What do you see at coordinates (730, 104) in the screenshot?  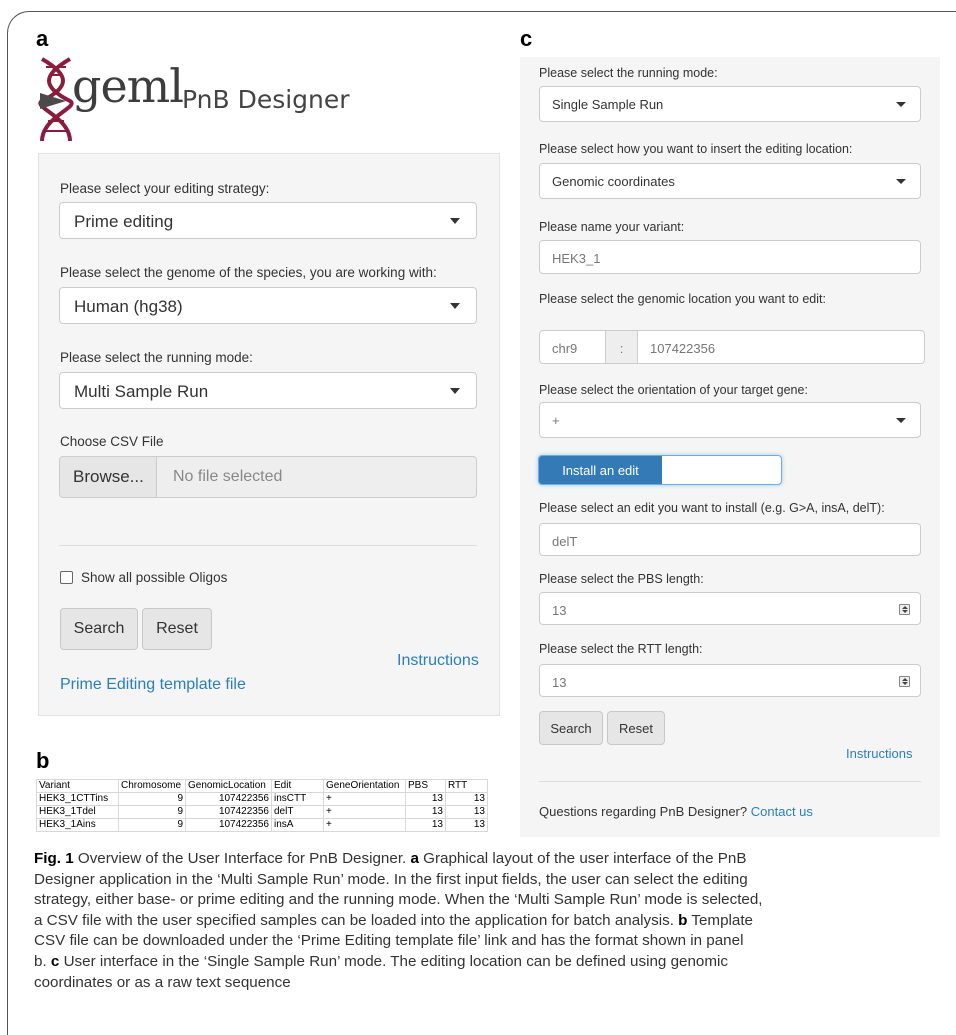 I see `mode-select: Single Sample Run` at bounding box center [730, 104].